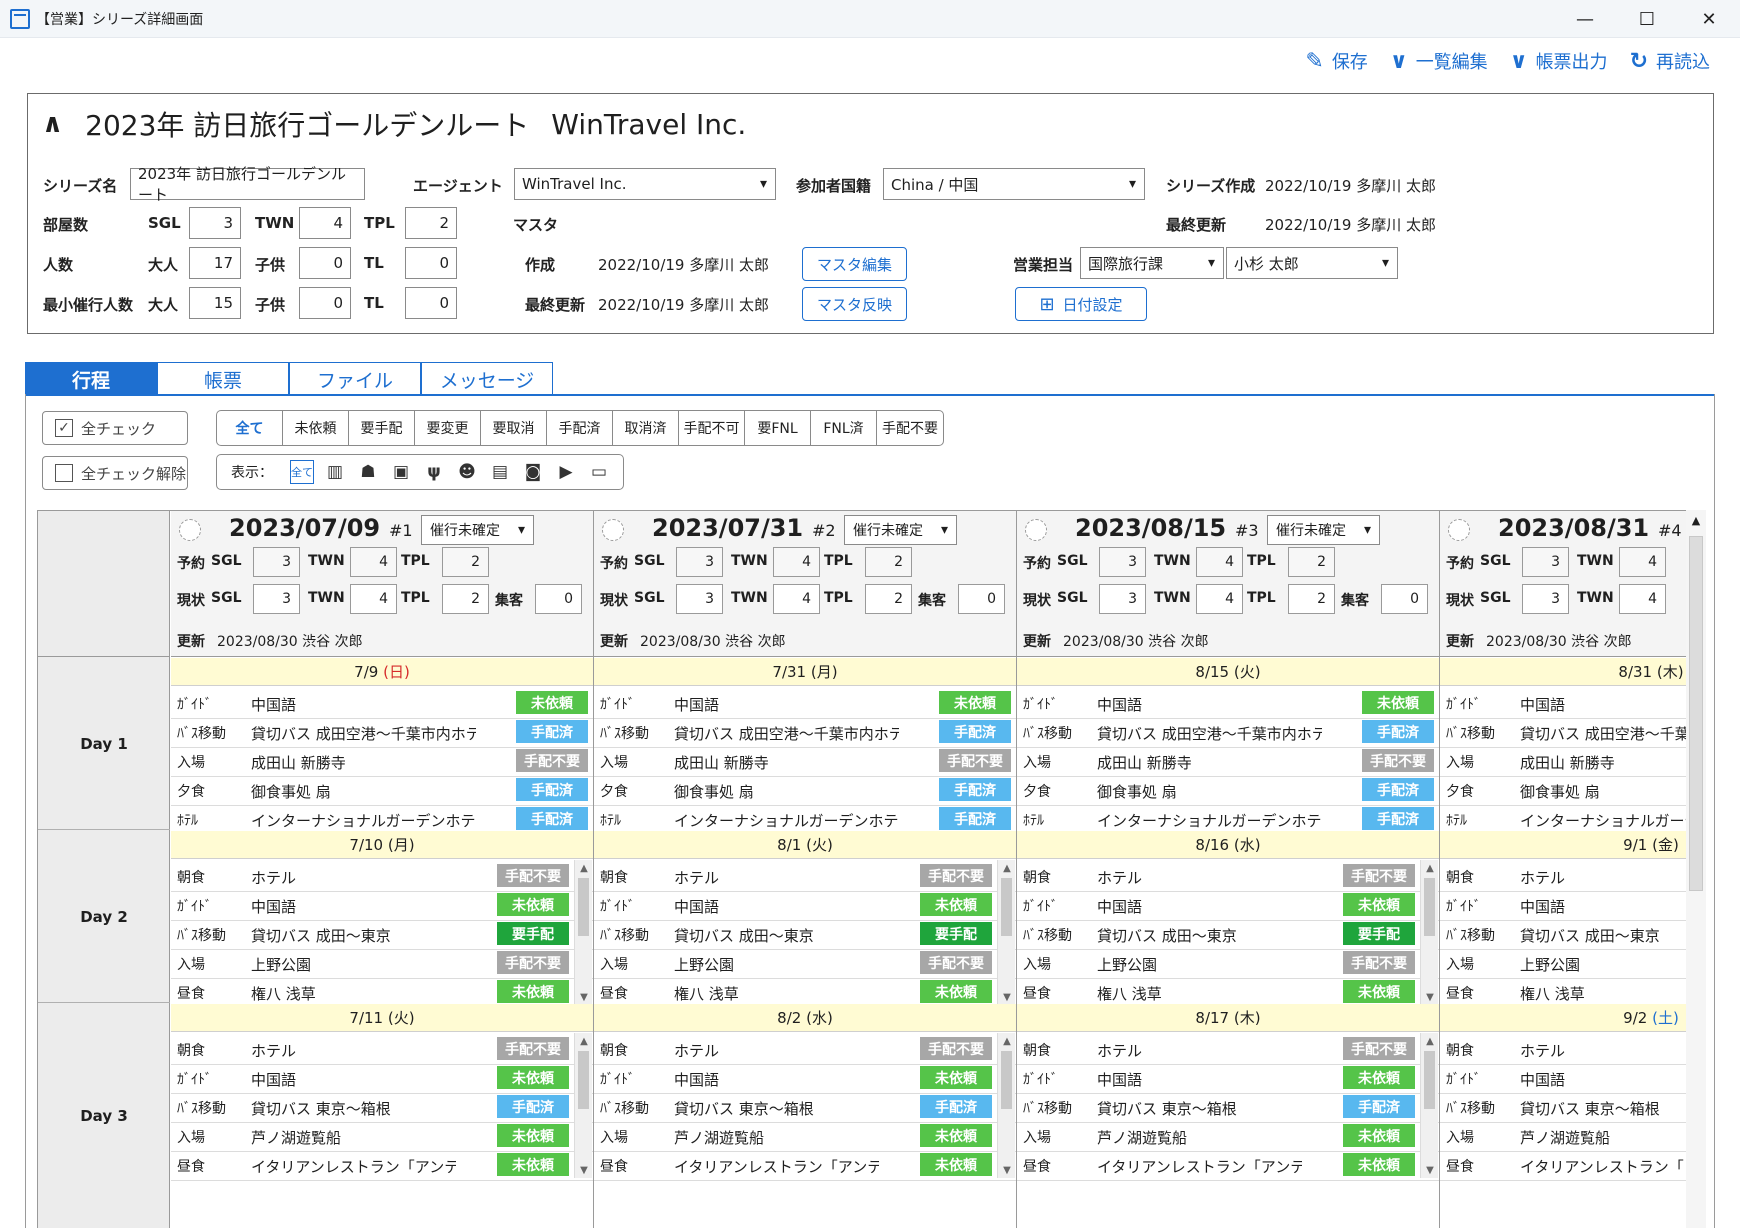  What do you see at coordinates (1228, 934) in the screenshot?
I see `itinerary-row: ﾊﾞｽ移動 貸切バス 成田～東京 要手配` at bounding box center [1228, 934].